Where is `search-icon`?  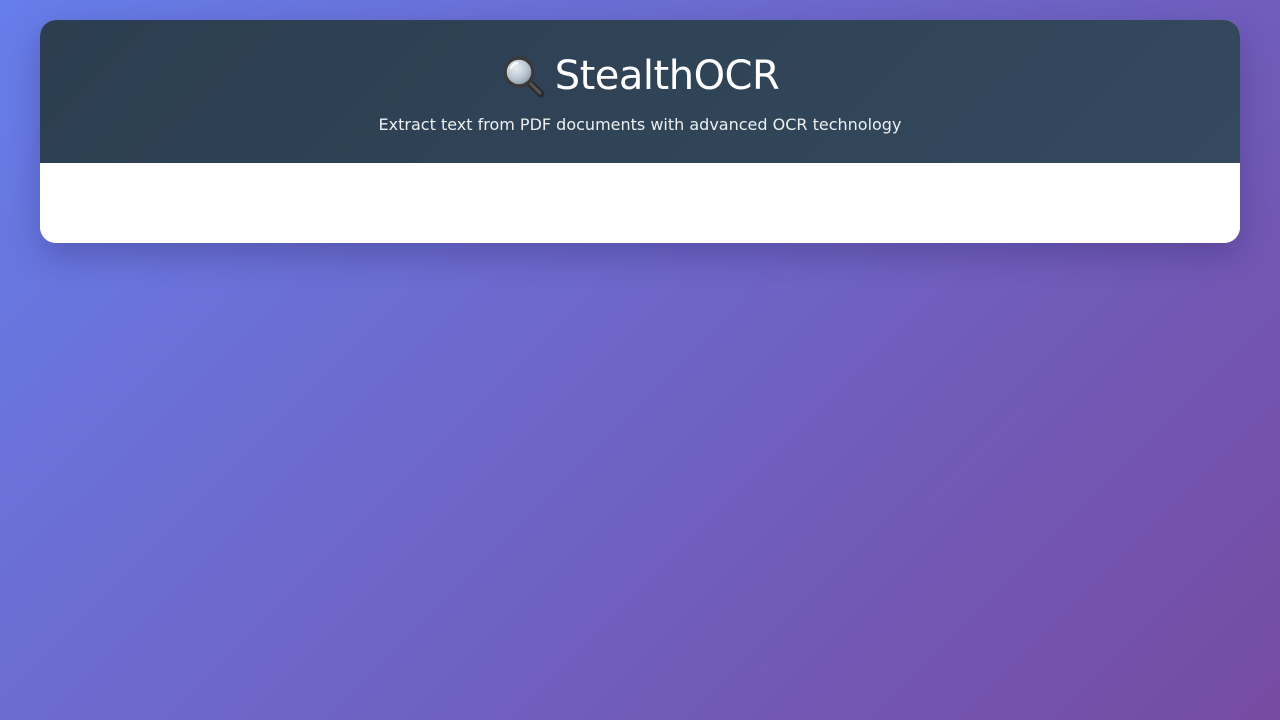
search-icon is located at coordinates (523, 76).